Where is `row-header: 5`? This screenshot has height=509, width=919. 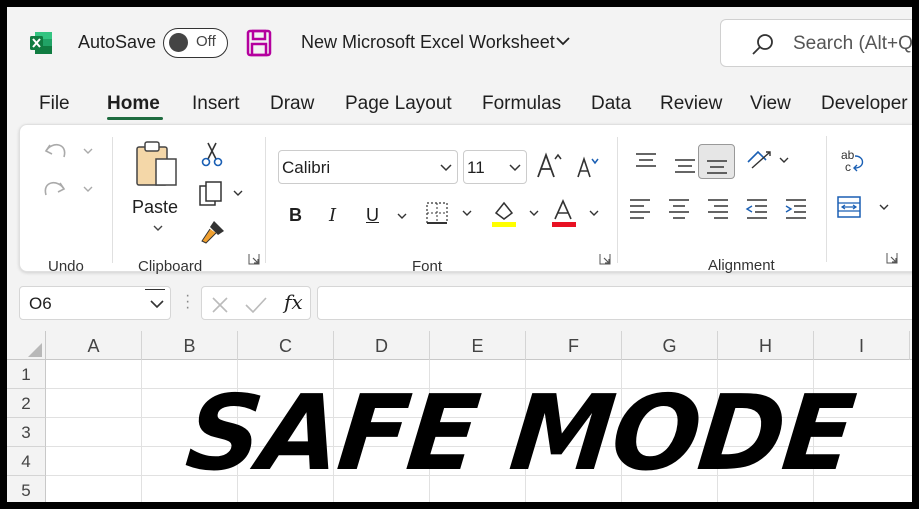
row-header: 5 is located at coordinates (26, 489).